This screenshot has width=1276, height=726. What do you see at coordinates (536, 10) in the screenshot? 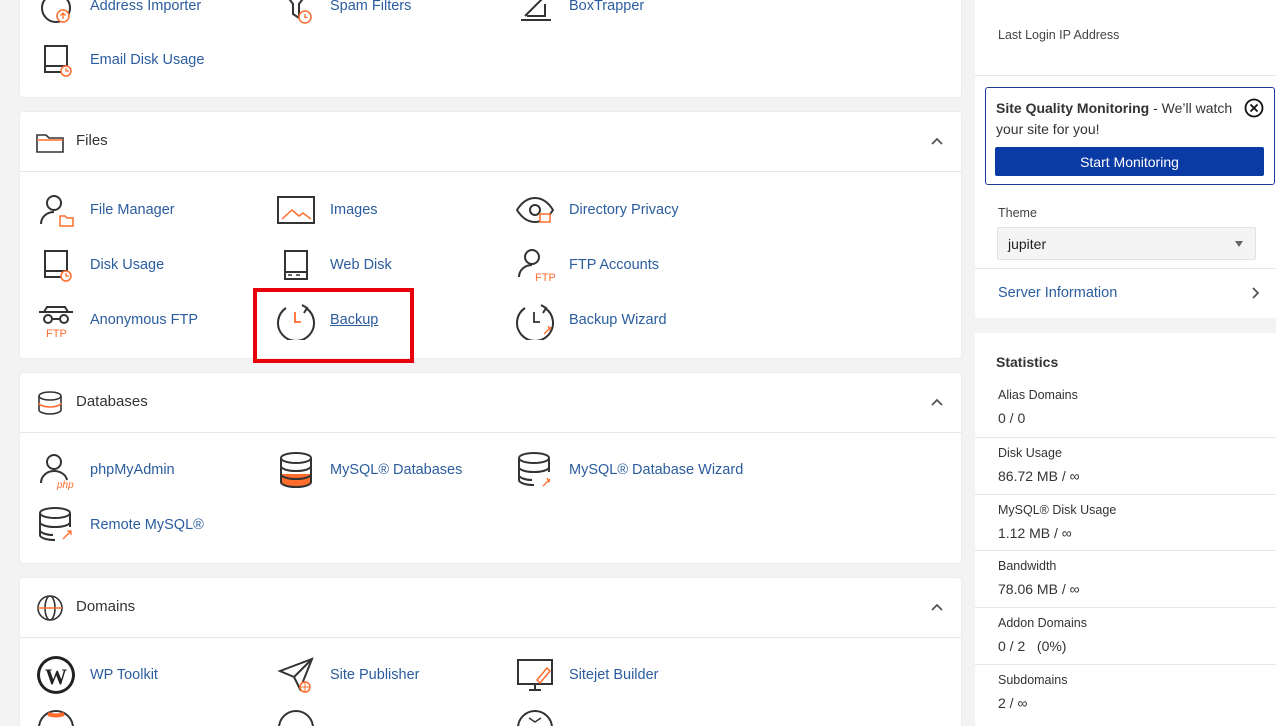
I see `boxtrapper-icon` at bounding box center [536, 10].